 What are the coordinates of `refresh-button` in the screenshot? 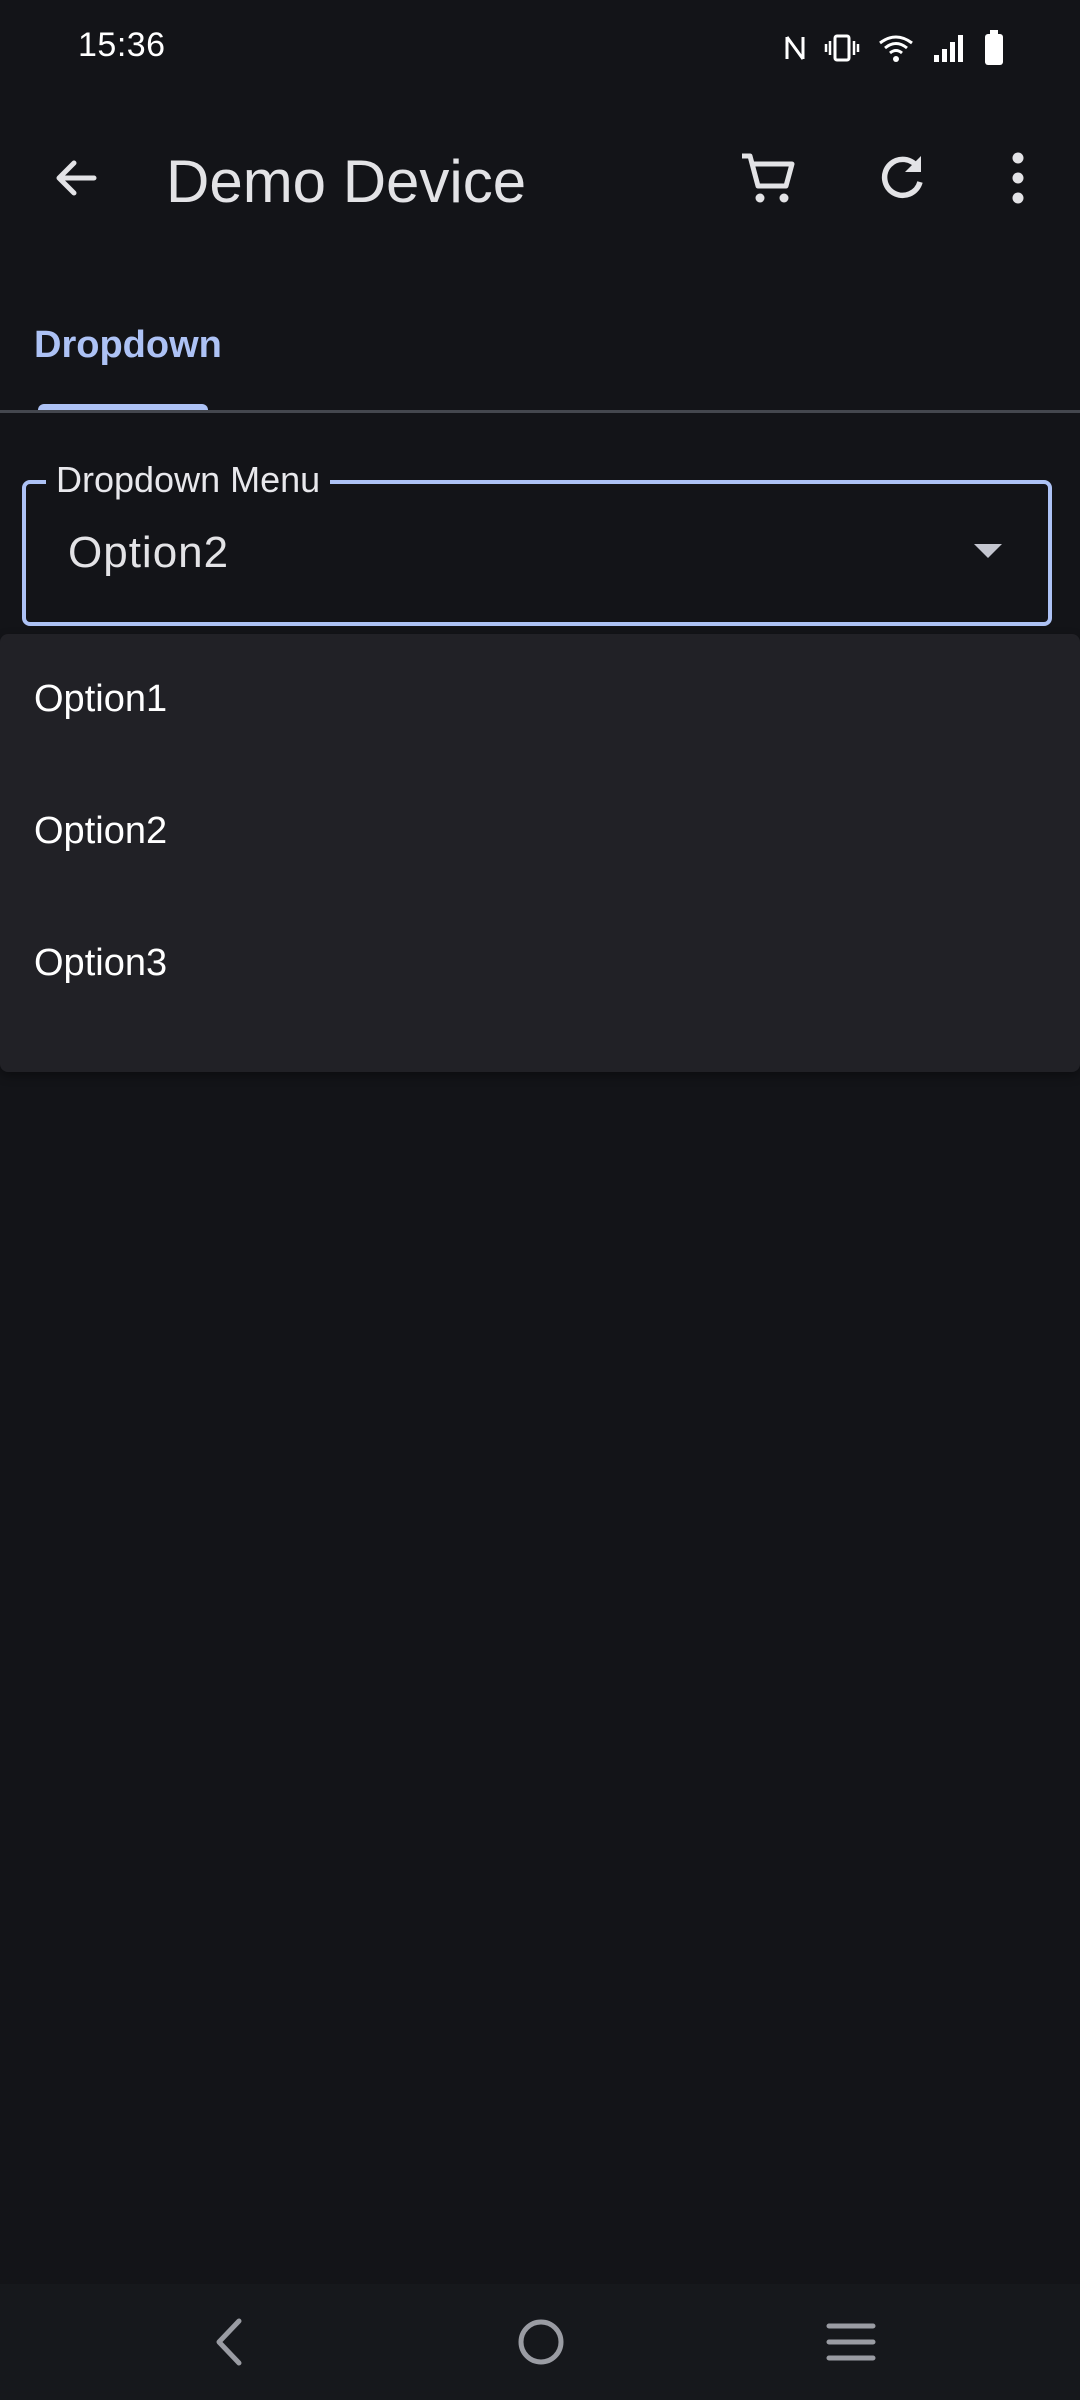 It's located at (902, 178).